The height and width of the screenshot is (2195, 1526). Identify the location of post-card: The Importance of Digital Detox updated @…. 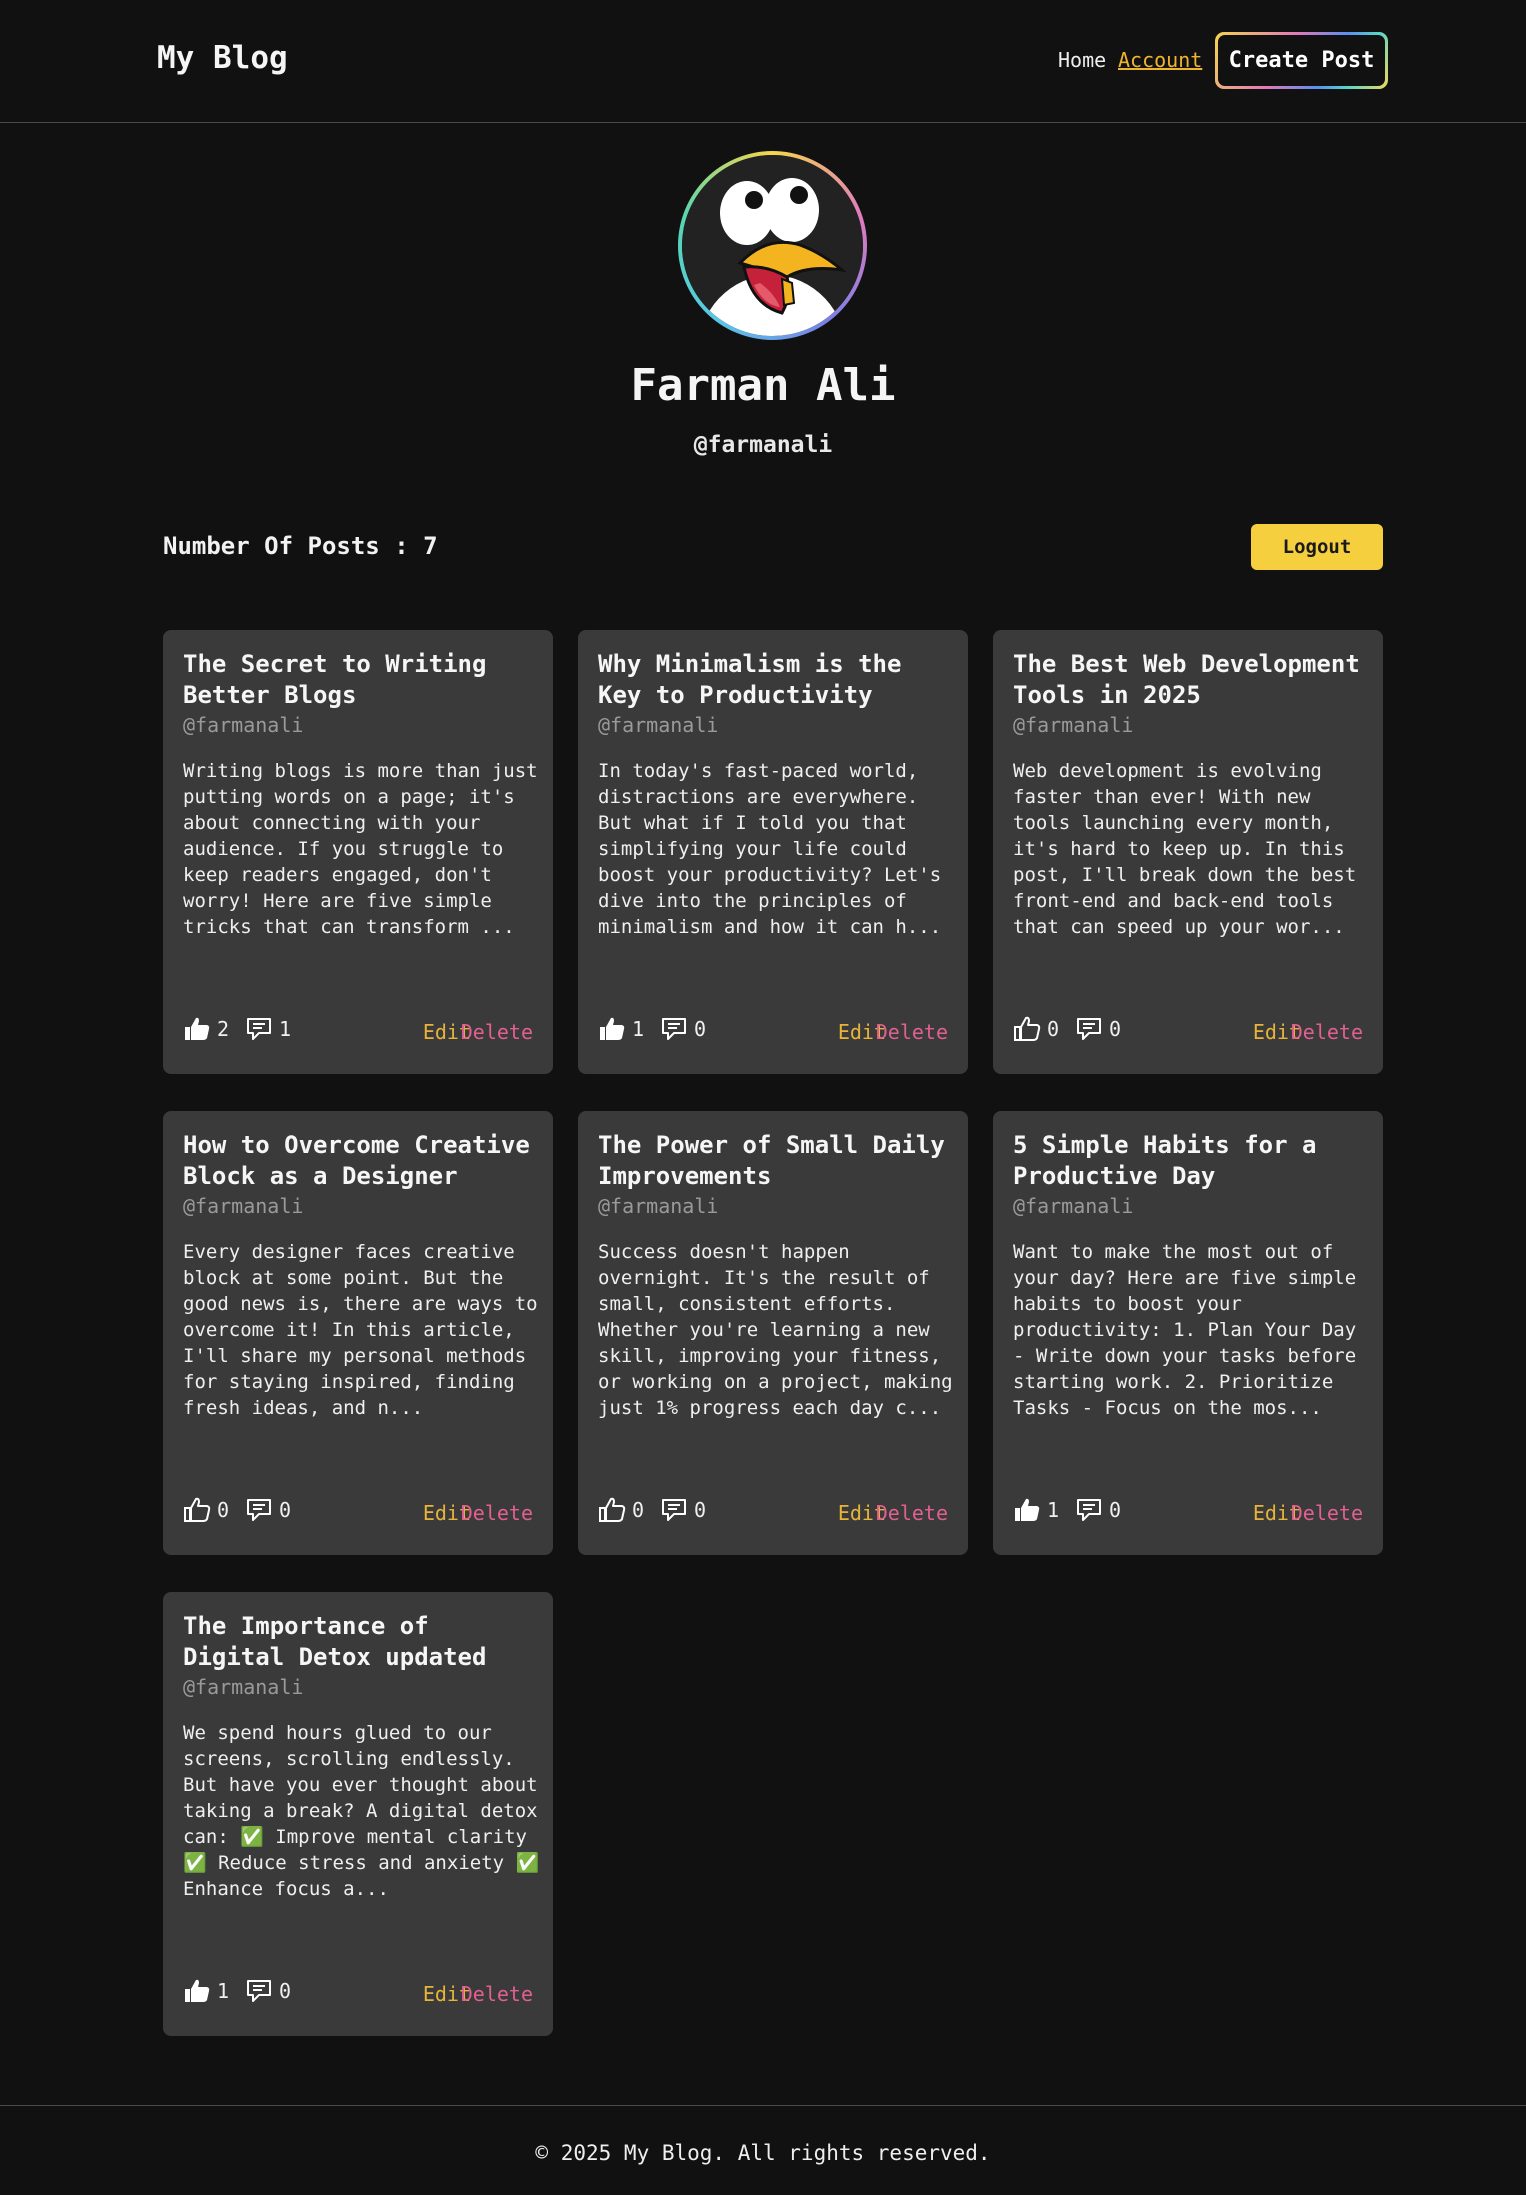
(358, 1814).